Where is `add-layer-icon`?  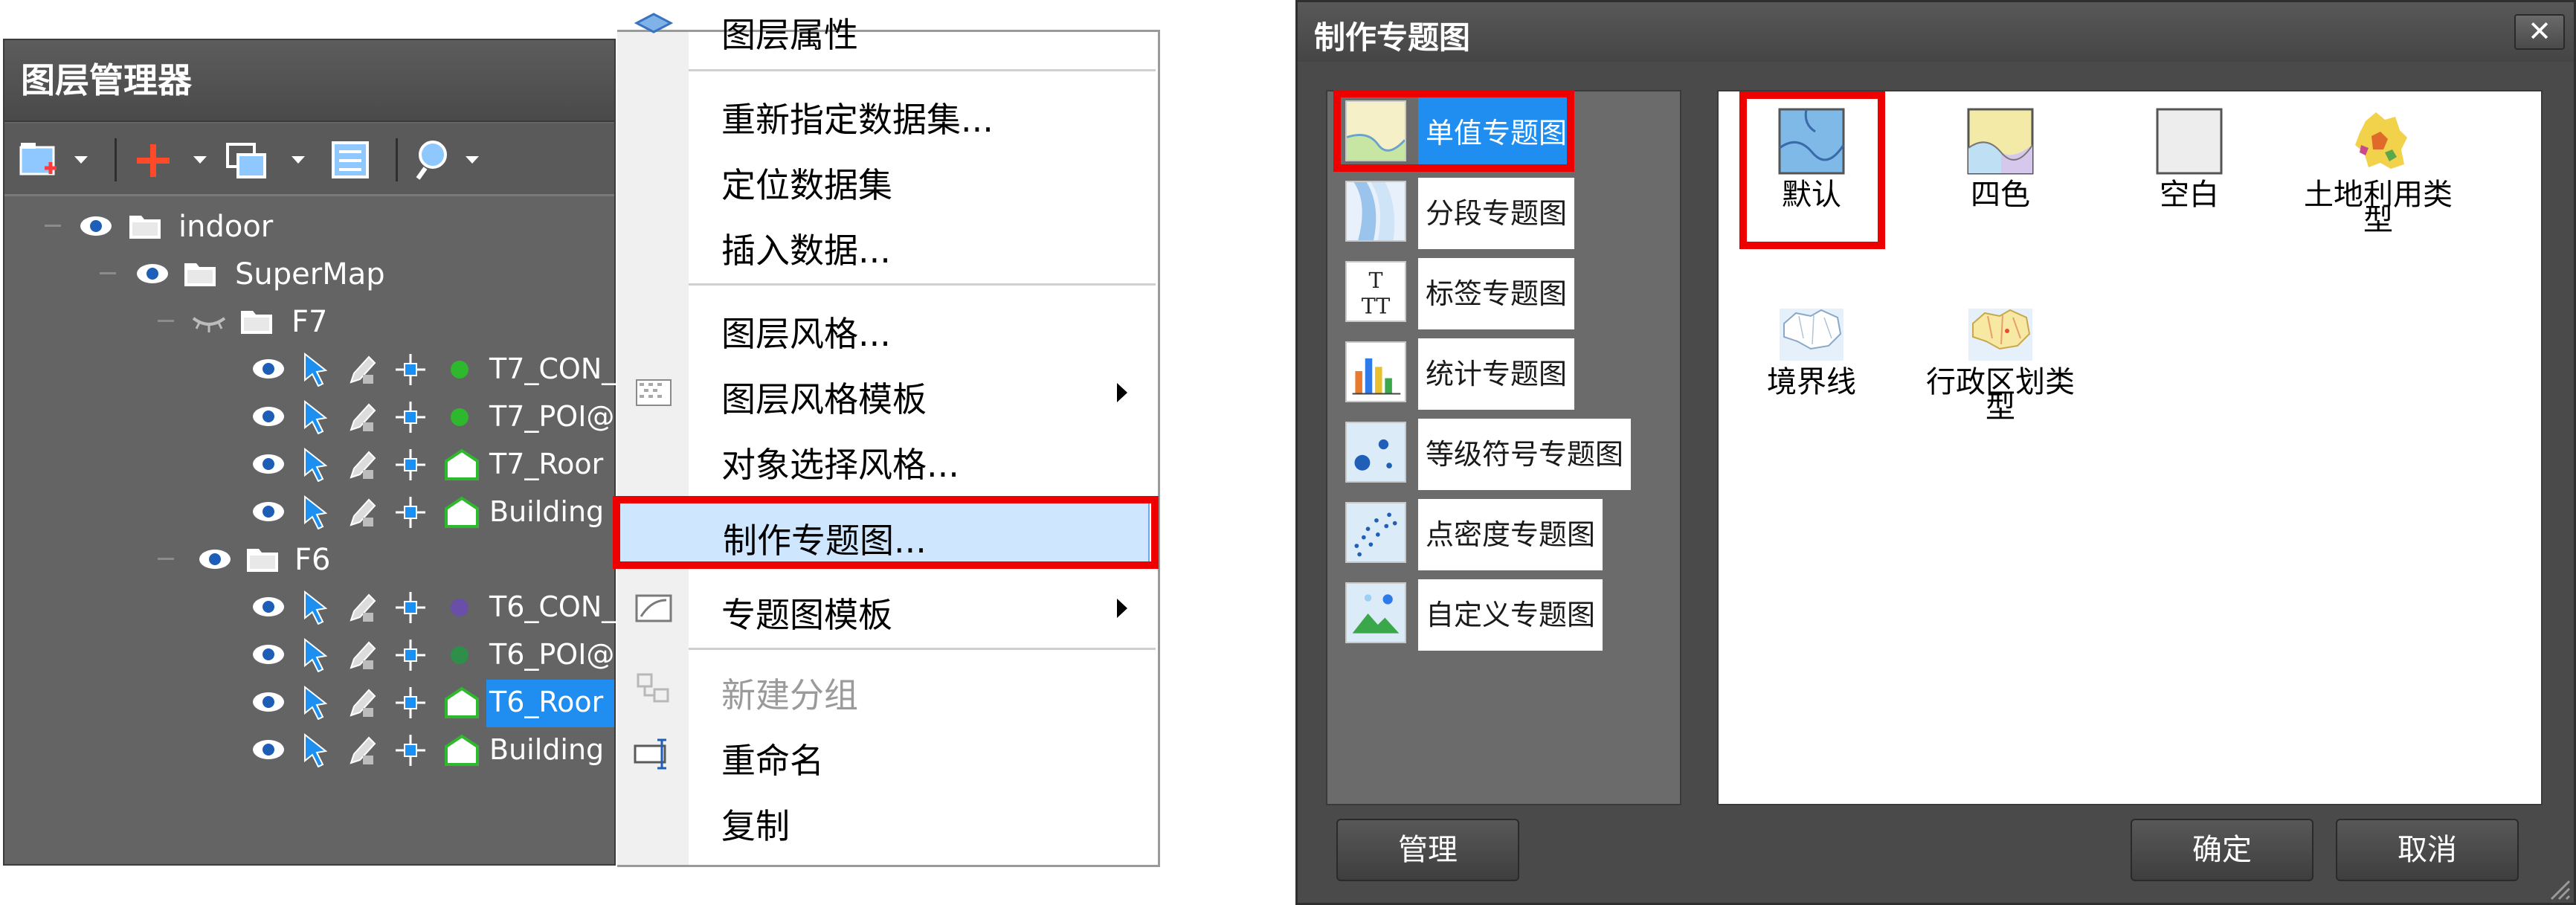
add-layer-icon is located at coordinates (153, 159).